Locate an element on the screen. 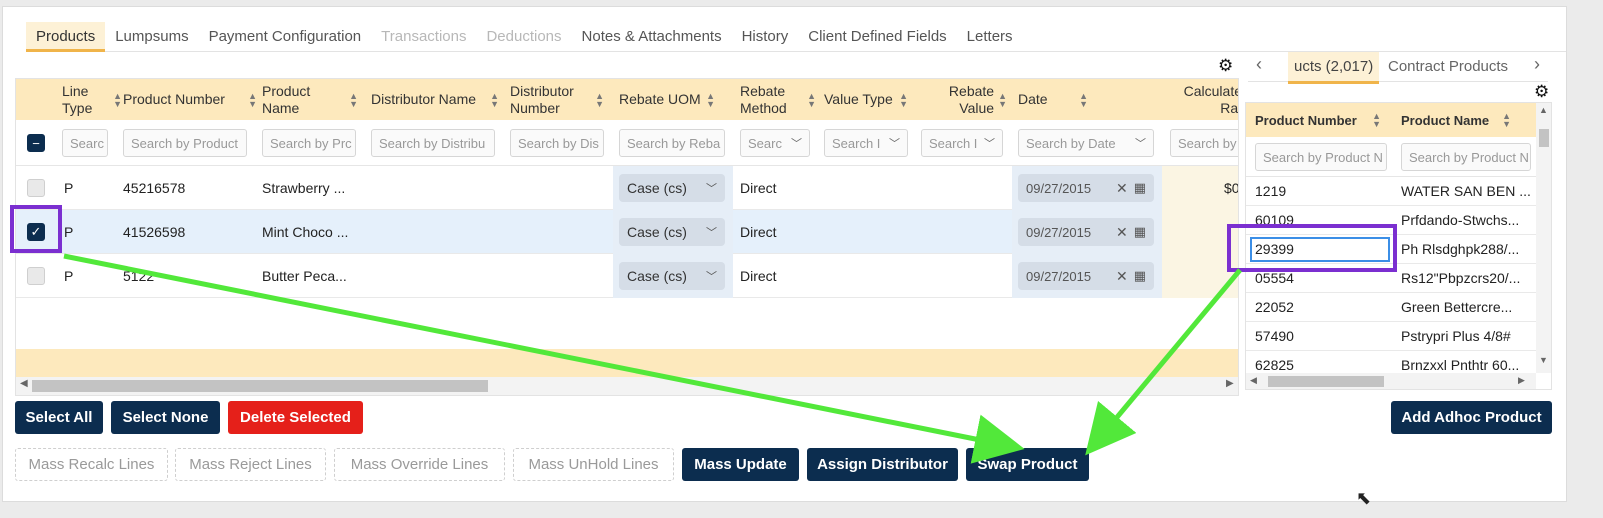 Image resolution: width=1603 pixels, height=518 pixels. add-adhoc-product-button: Add Adhoc Product is located at coordinates (1471, 417).